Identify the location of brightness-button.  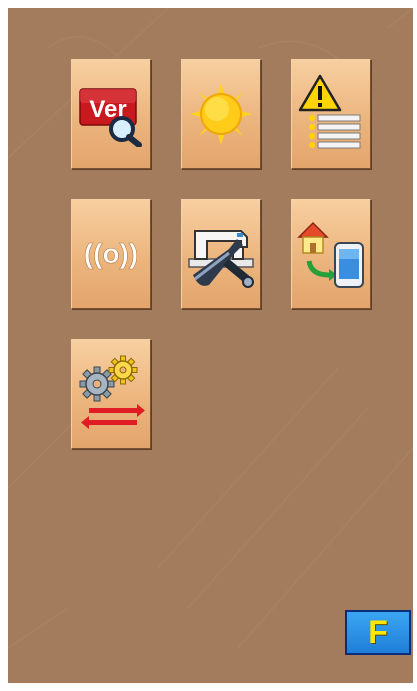
(221, 114).